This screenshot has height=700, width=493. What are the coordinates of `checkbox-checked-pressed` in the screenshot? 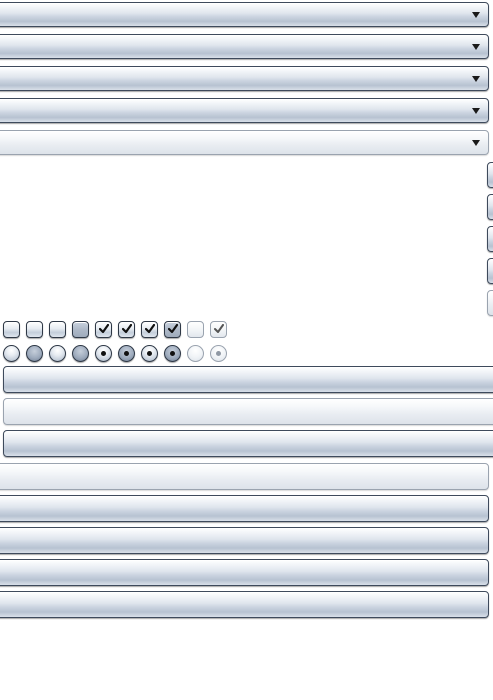 It's located at (172, 329).